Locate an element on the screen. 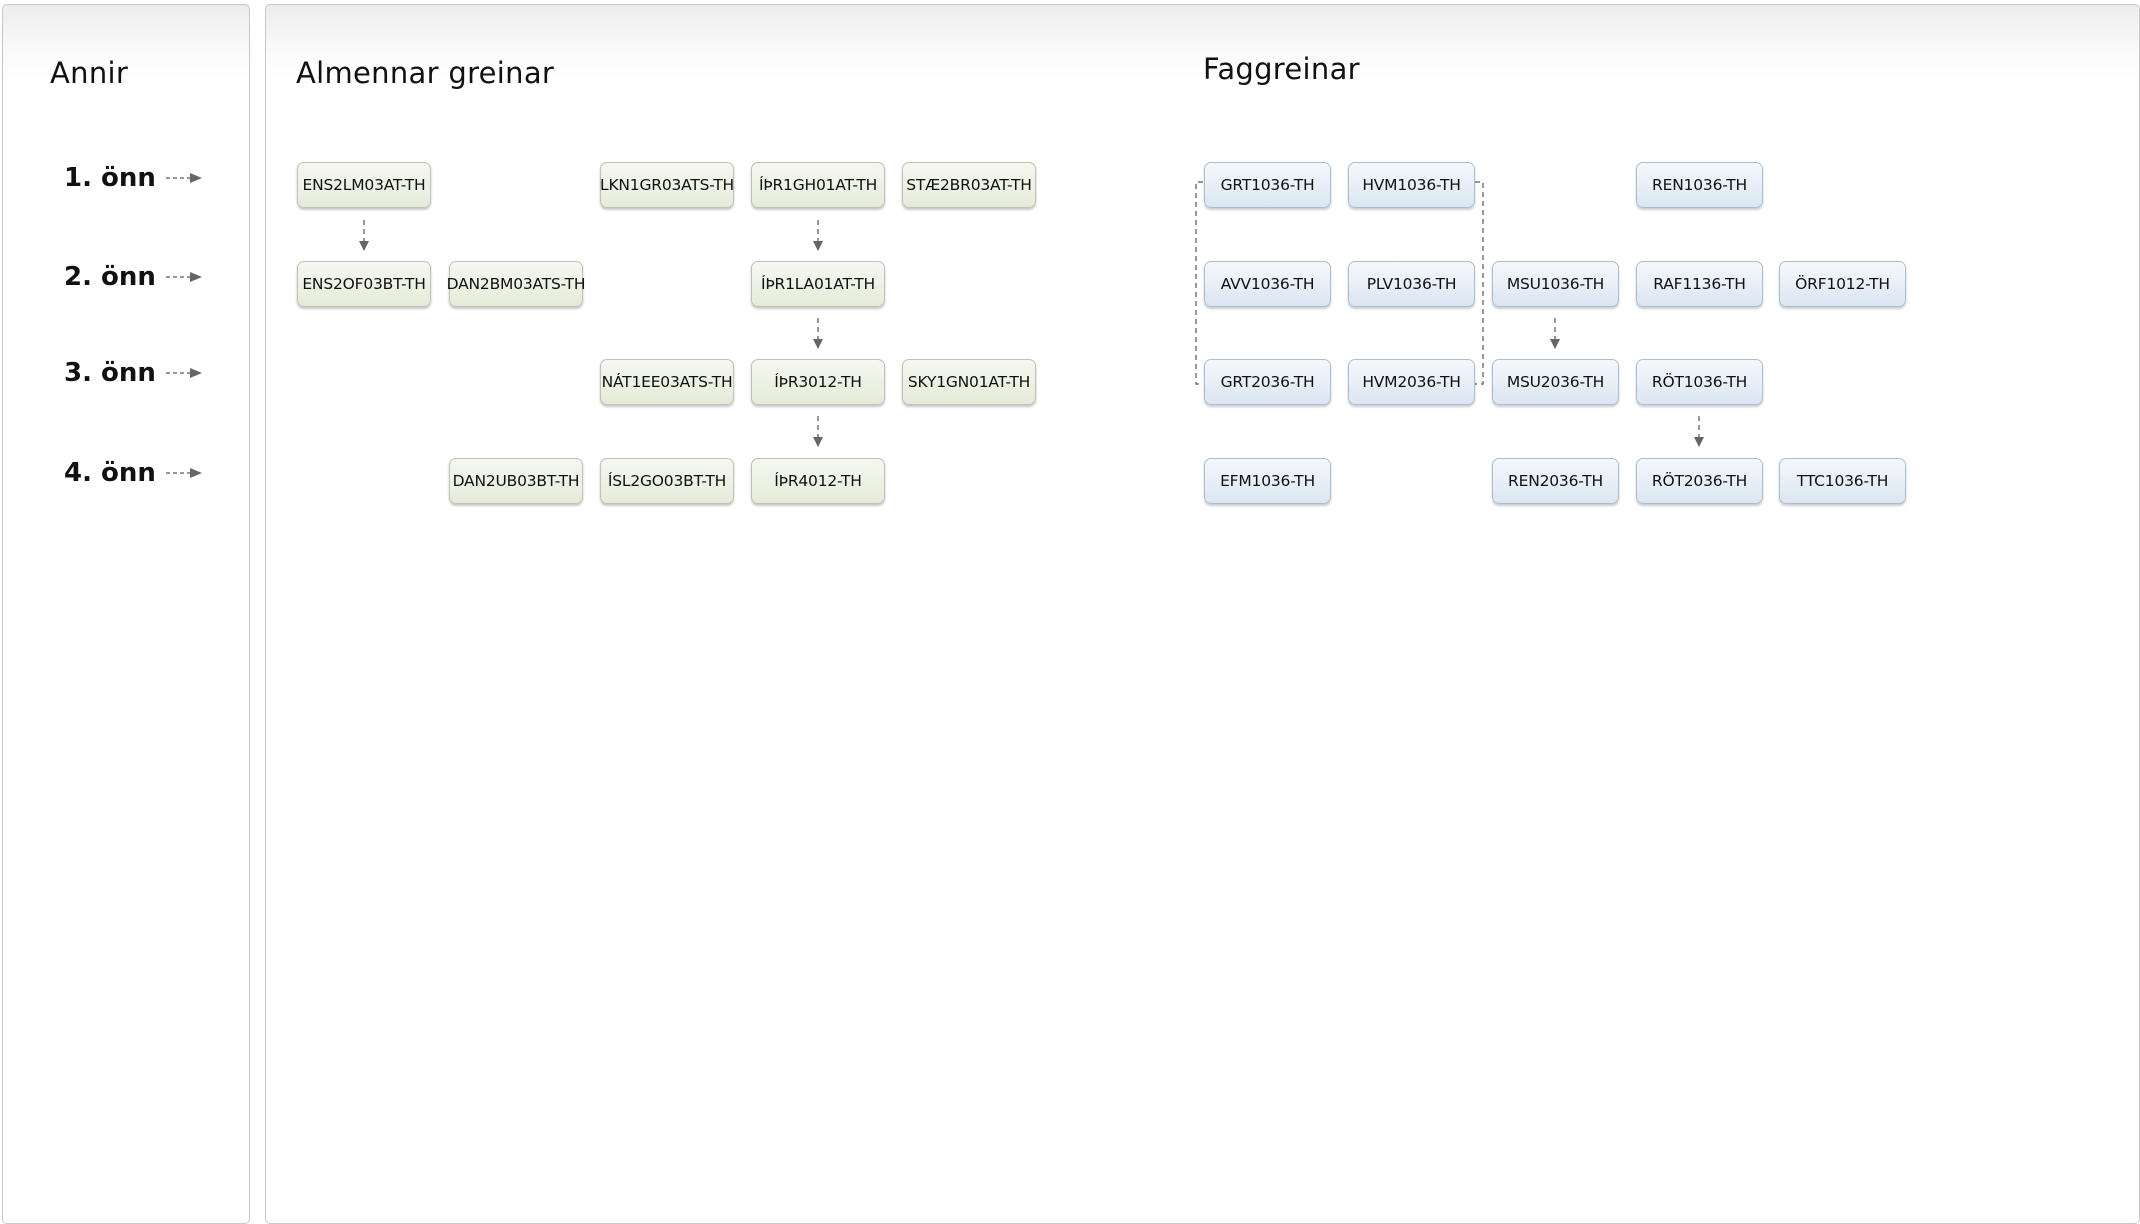 This screenshot has width=2140, height=1224. semesters-title: Annir is located at coordinates (89, 73).